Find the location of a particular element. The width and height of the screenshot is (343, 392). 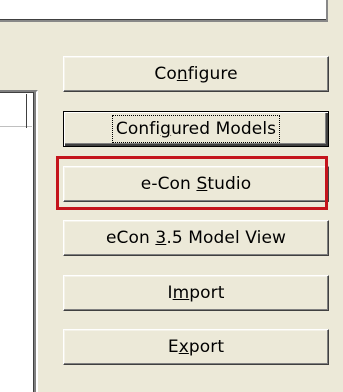

econ-model-view-button: eCon 3.5 Model View is located at coordinates (196, 238).